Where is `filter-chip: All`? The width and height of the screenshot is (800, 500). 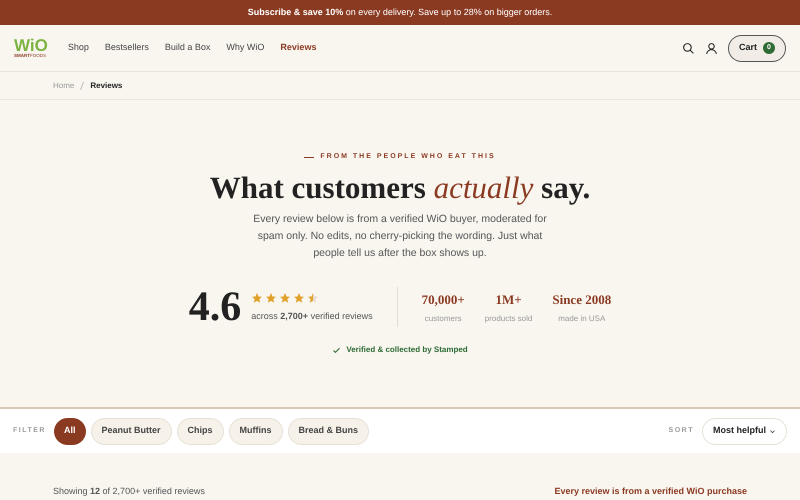
filter-chip: All is located at coordinates (70, 431).